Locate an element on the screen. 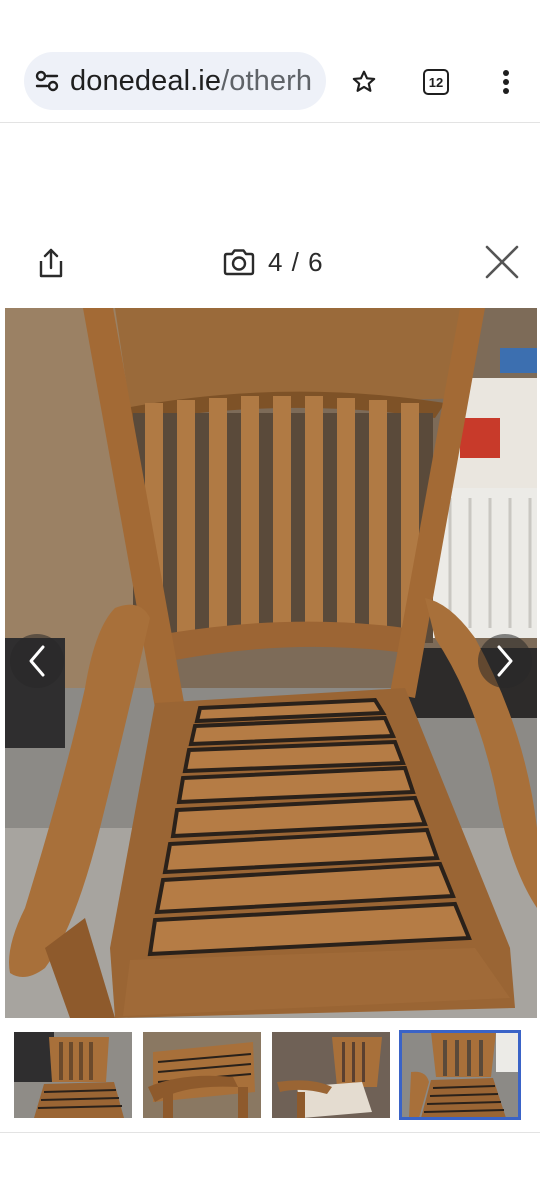  photo-counter: 4 / 6 is located at coordinates (273, 262).